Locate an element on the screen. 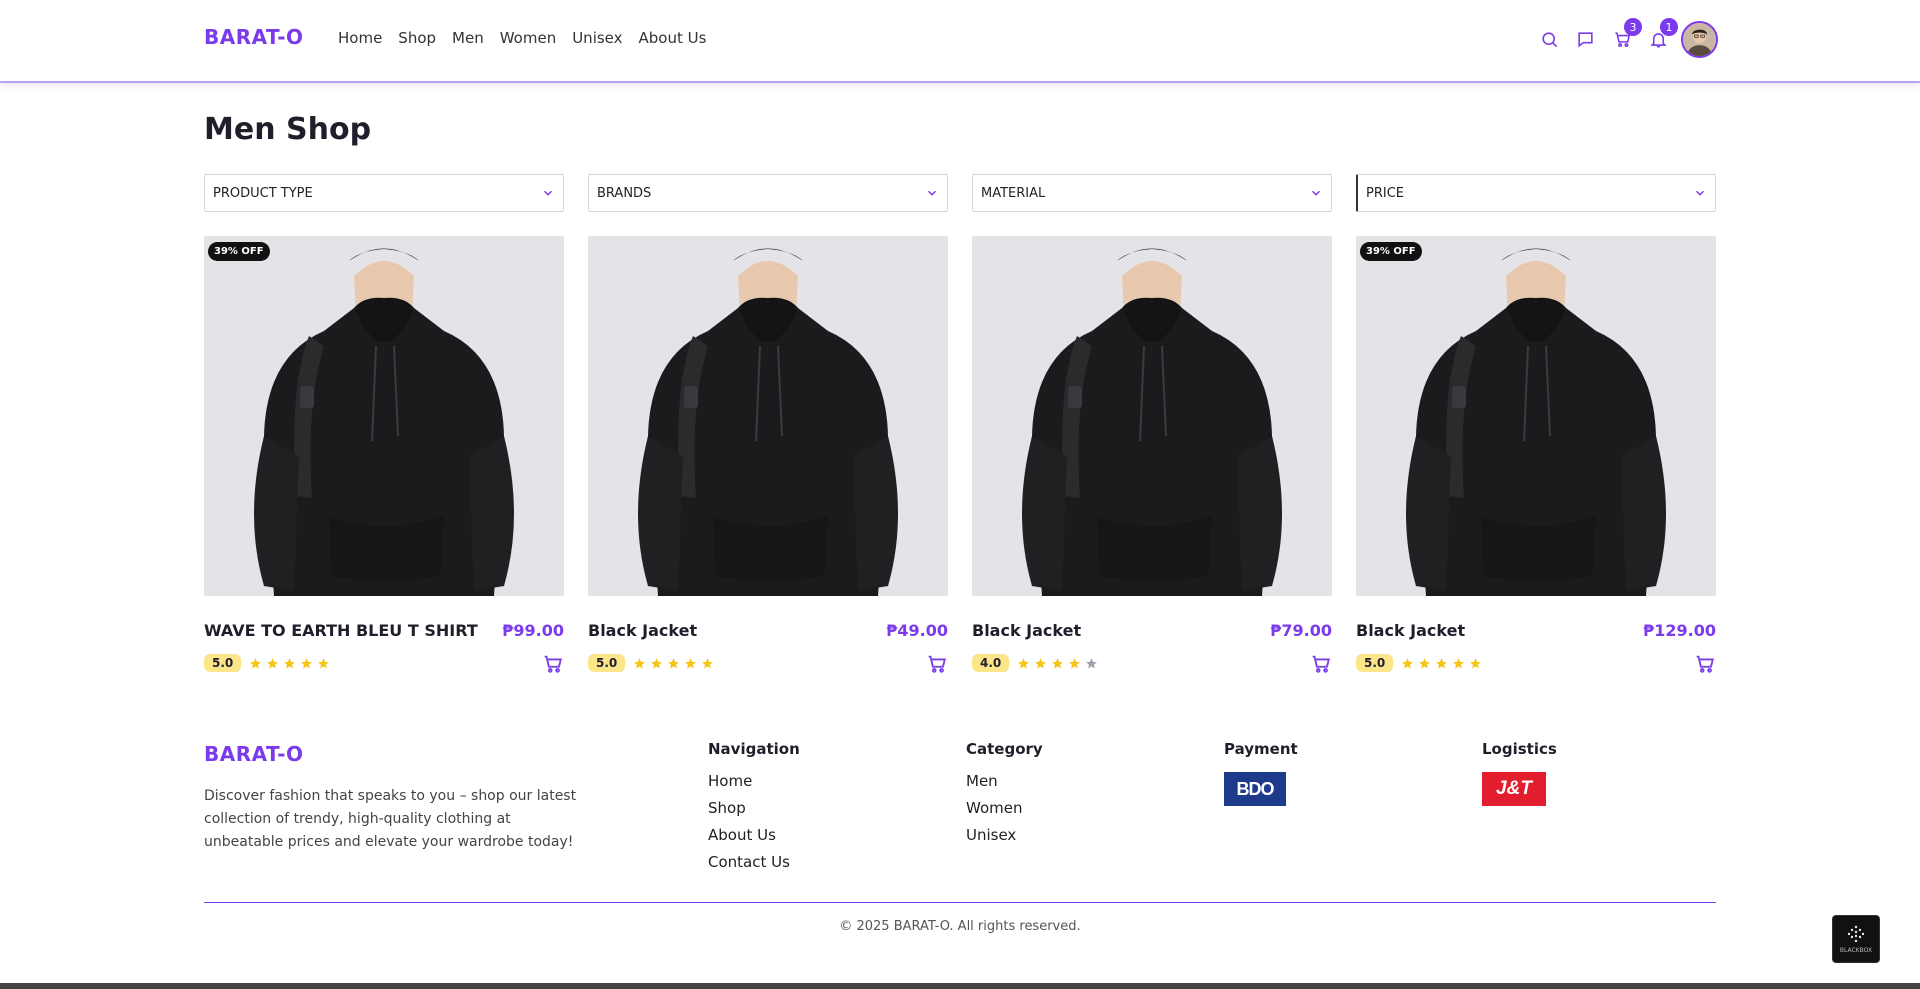  footer-link-shop: Shop is located at coordinates (754, 808).